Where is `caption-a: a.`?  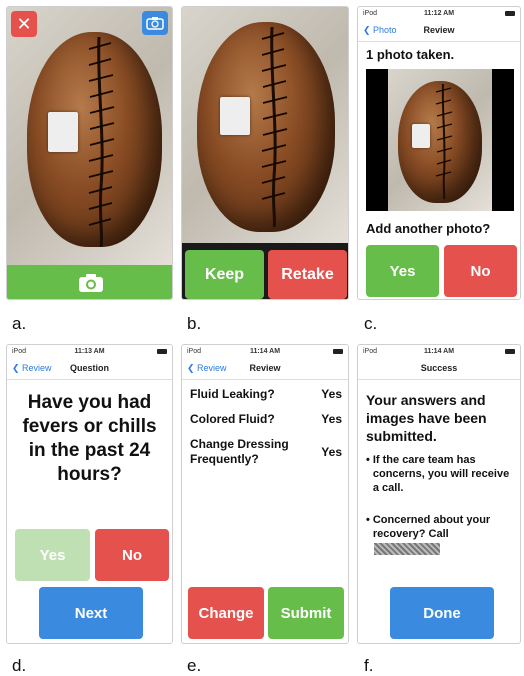
caption-a: a. is located at coordinates (19, 323).